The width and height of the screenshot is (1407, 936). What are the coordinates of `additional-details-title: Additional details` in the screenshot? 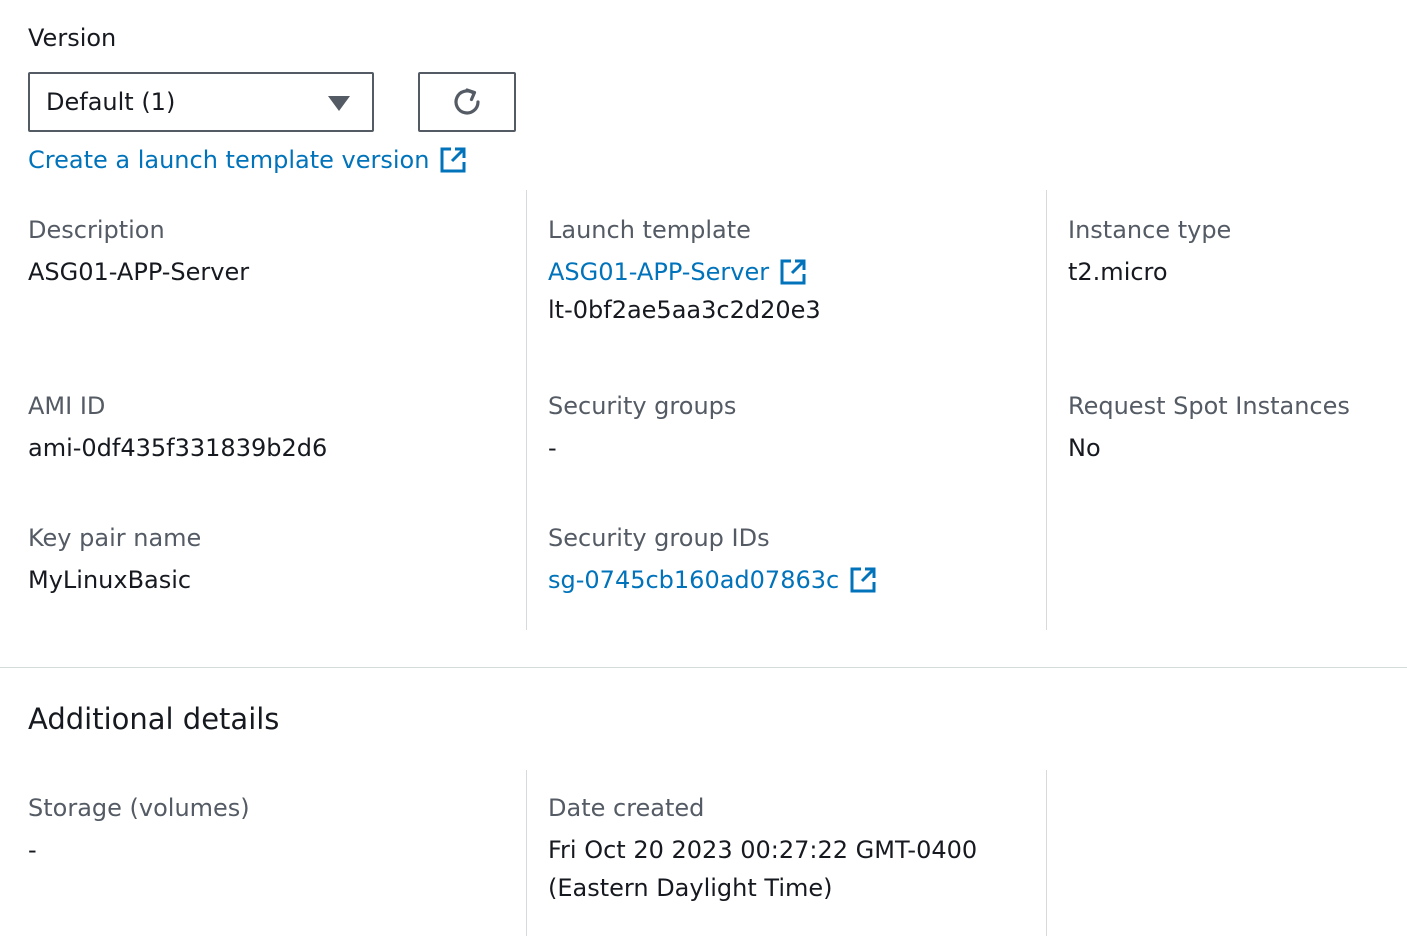 It's located at (154, 719).